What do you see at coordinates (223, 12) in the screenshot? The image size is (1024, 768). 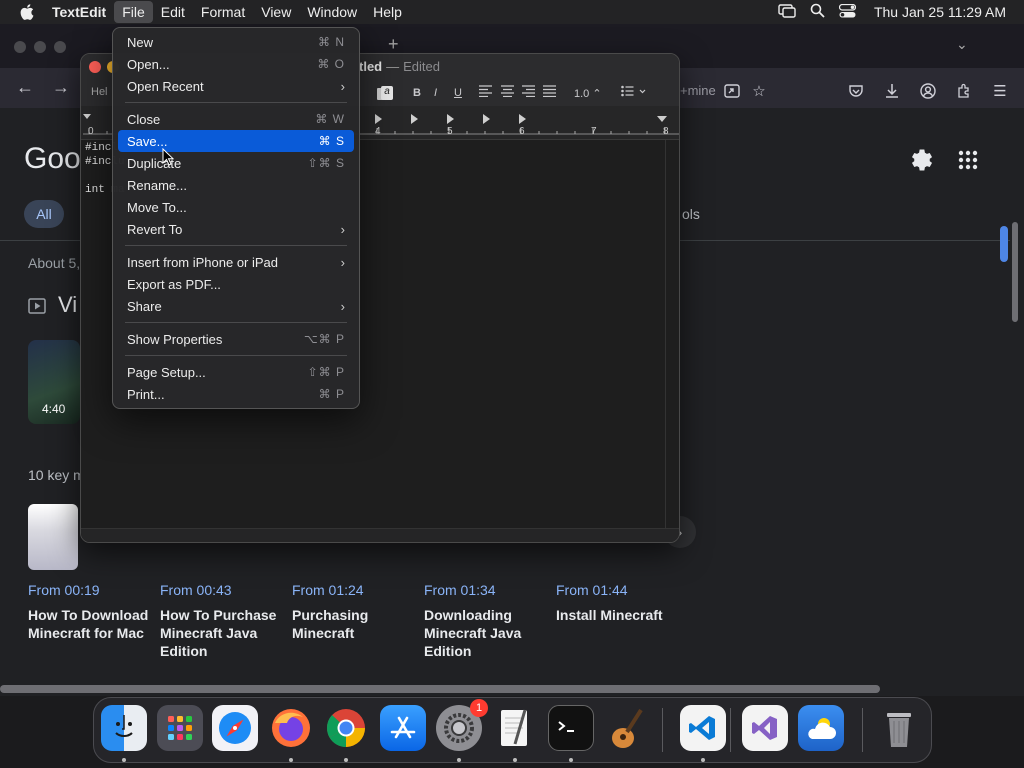 I see `menu-format: Format` at bounding box center [223, 12].